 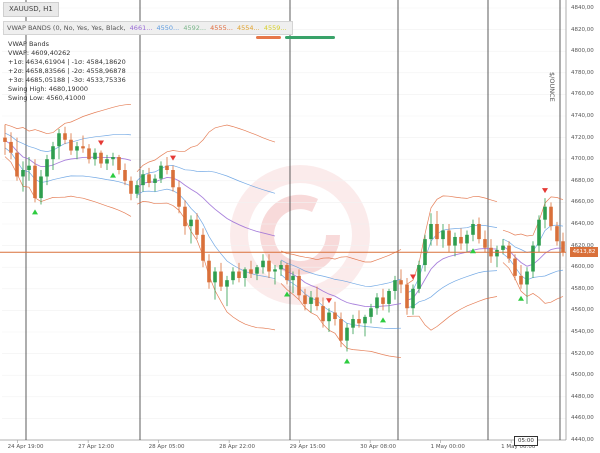 I want to click on crosshair-time-tag: 05:00, so click(x=526, y=441).